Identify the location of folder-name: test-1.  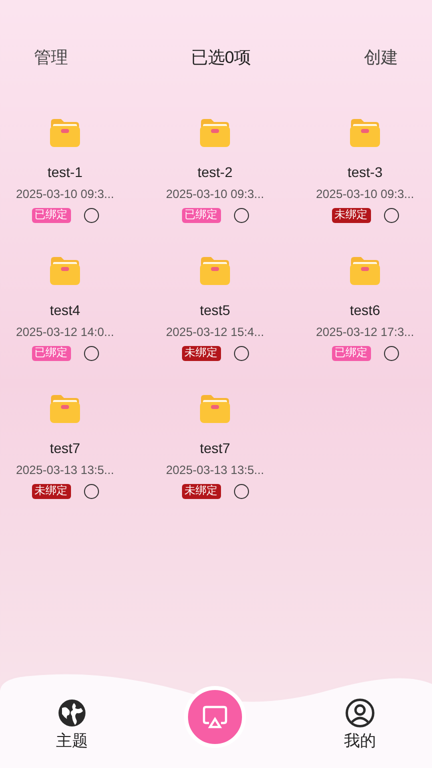
(64, 172).